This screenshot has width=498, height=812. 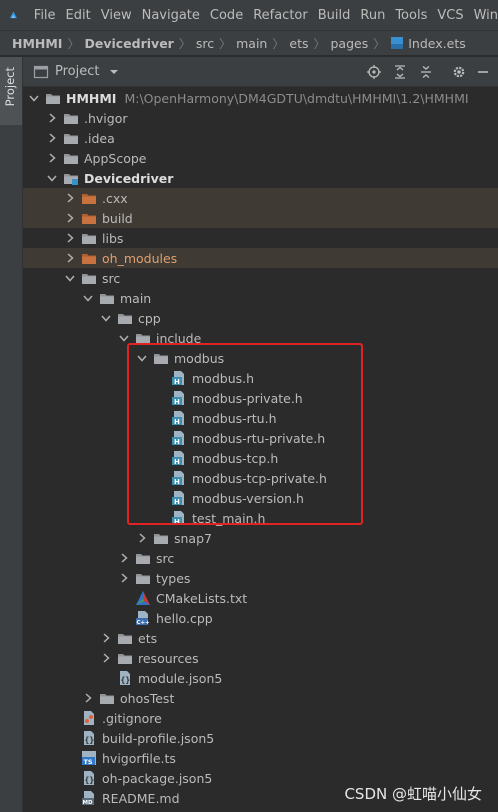 What do you see at coordinates (260, 218) in the screenshot?
I see `tree-row: build` at bounding box center [260, 218].